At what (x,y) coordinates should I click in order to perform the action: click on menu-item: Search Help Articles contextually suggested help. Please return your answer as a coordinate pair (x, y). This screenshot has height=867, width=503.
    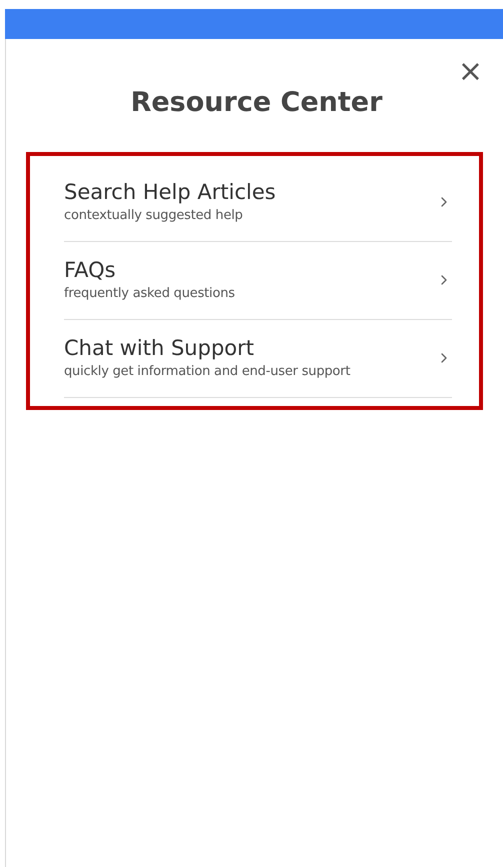
    Looking at the image, I should click on (258, 203).